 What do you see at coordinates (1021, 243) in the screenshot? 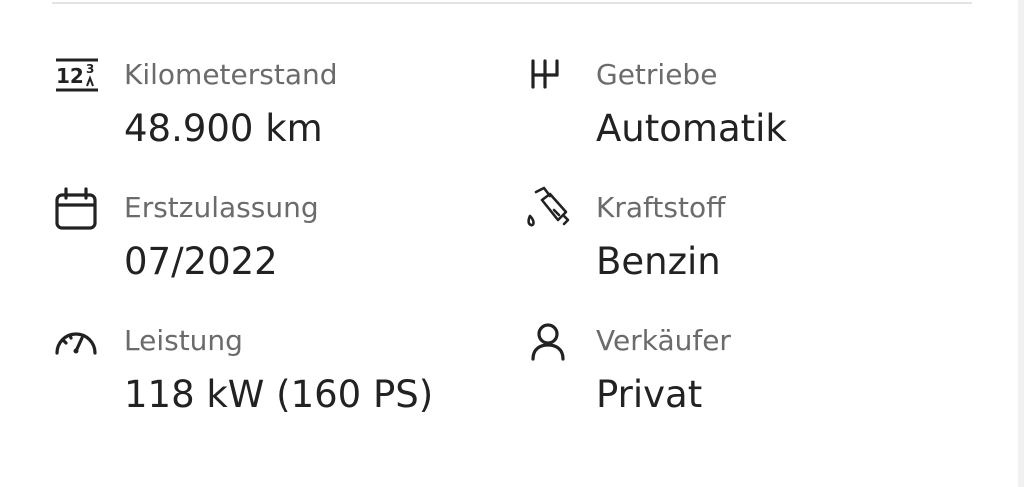
I see `right-edge` at bounding box center [1021, 243].